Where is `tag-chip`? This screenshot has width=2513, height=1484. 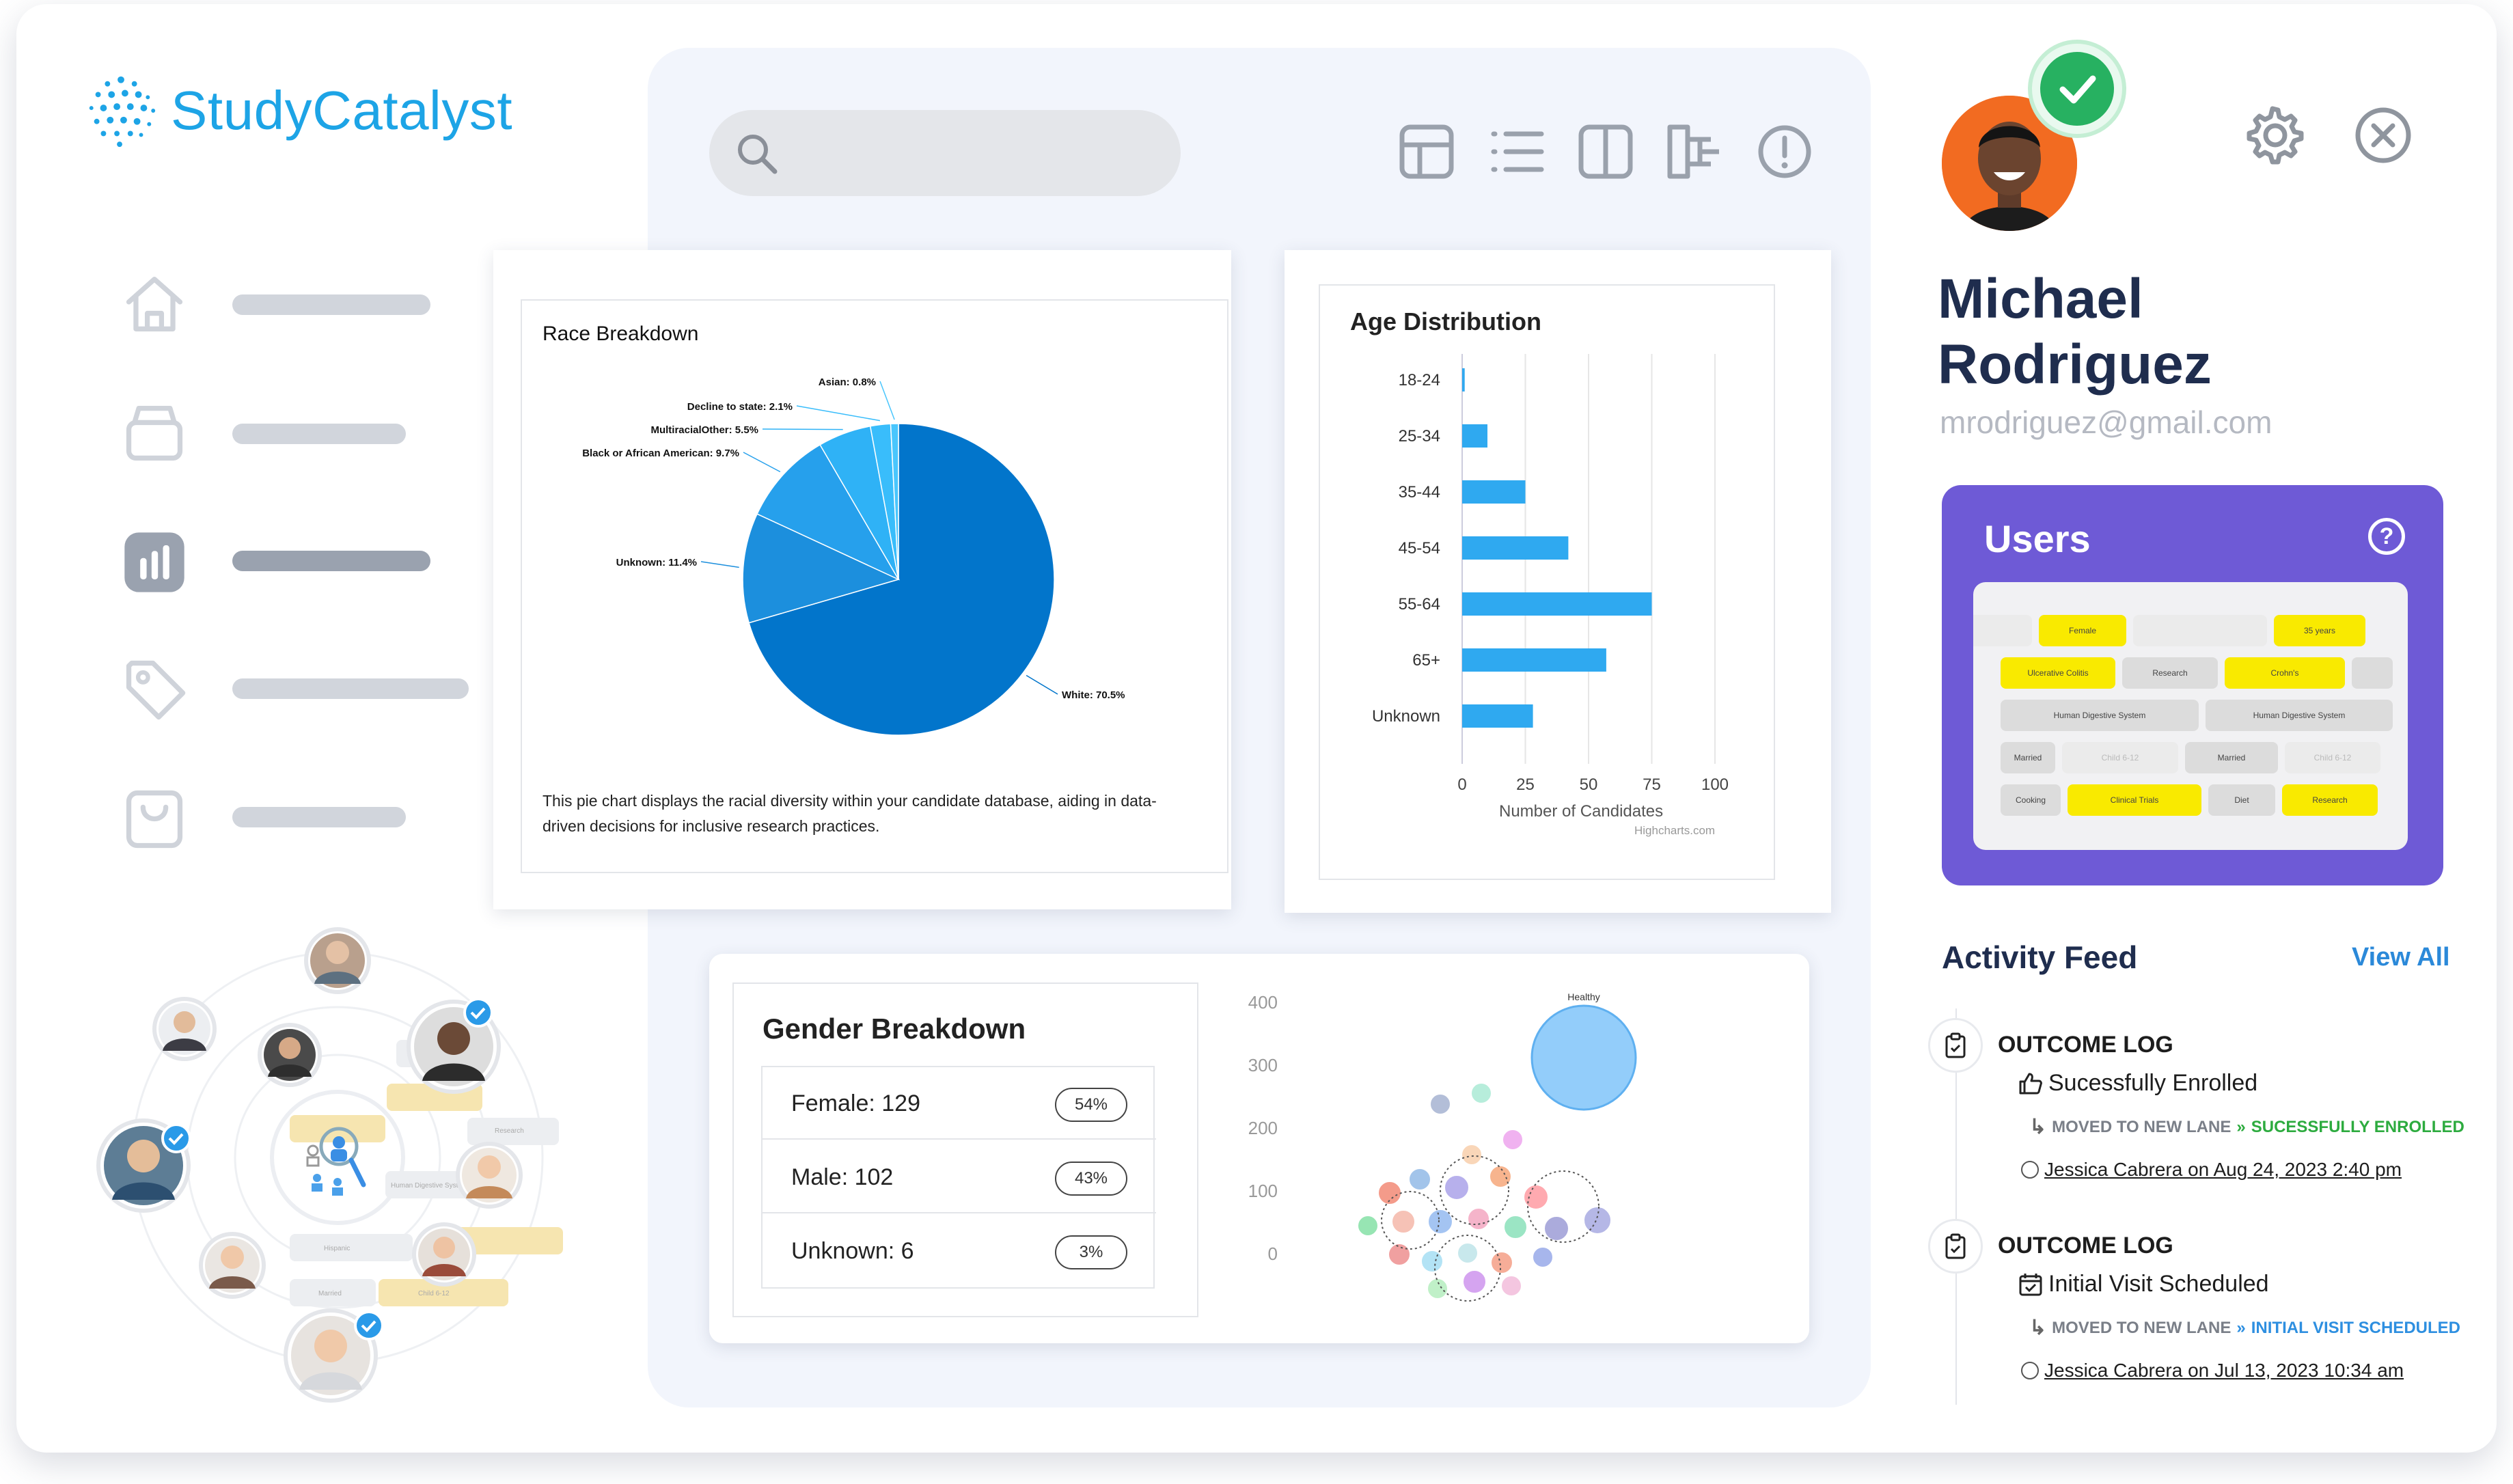 tag-chip is located at coordinates (2002, 630).